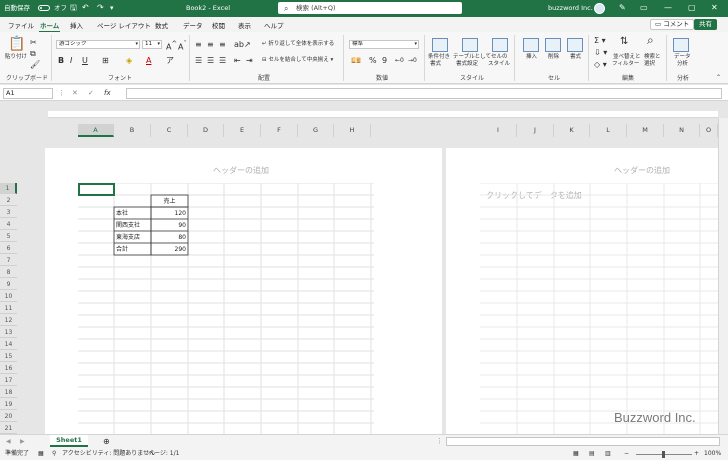 The height and width of the screenshot is (460, 728). Describe the element at coordinates (8, 428) in the screenshot. I see `row-header: 21` at that location.